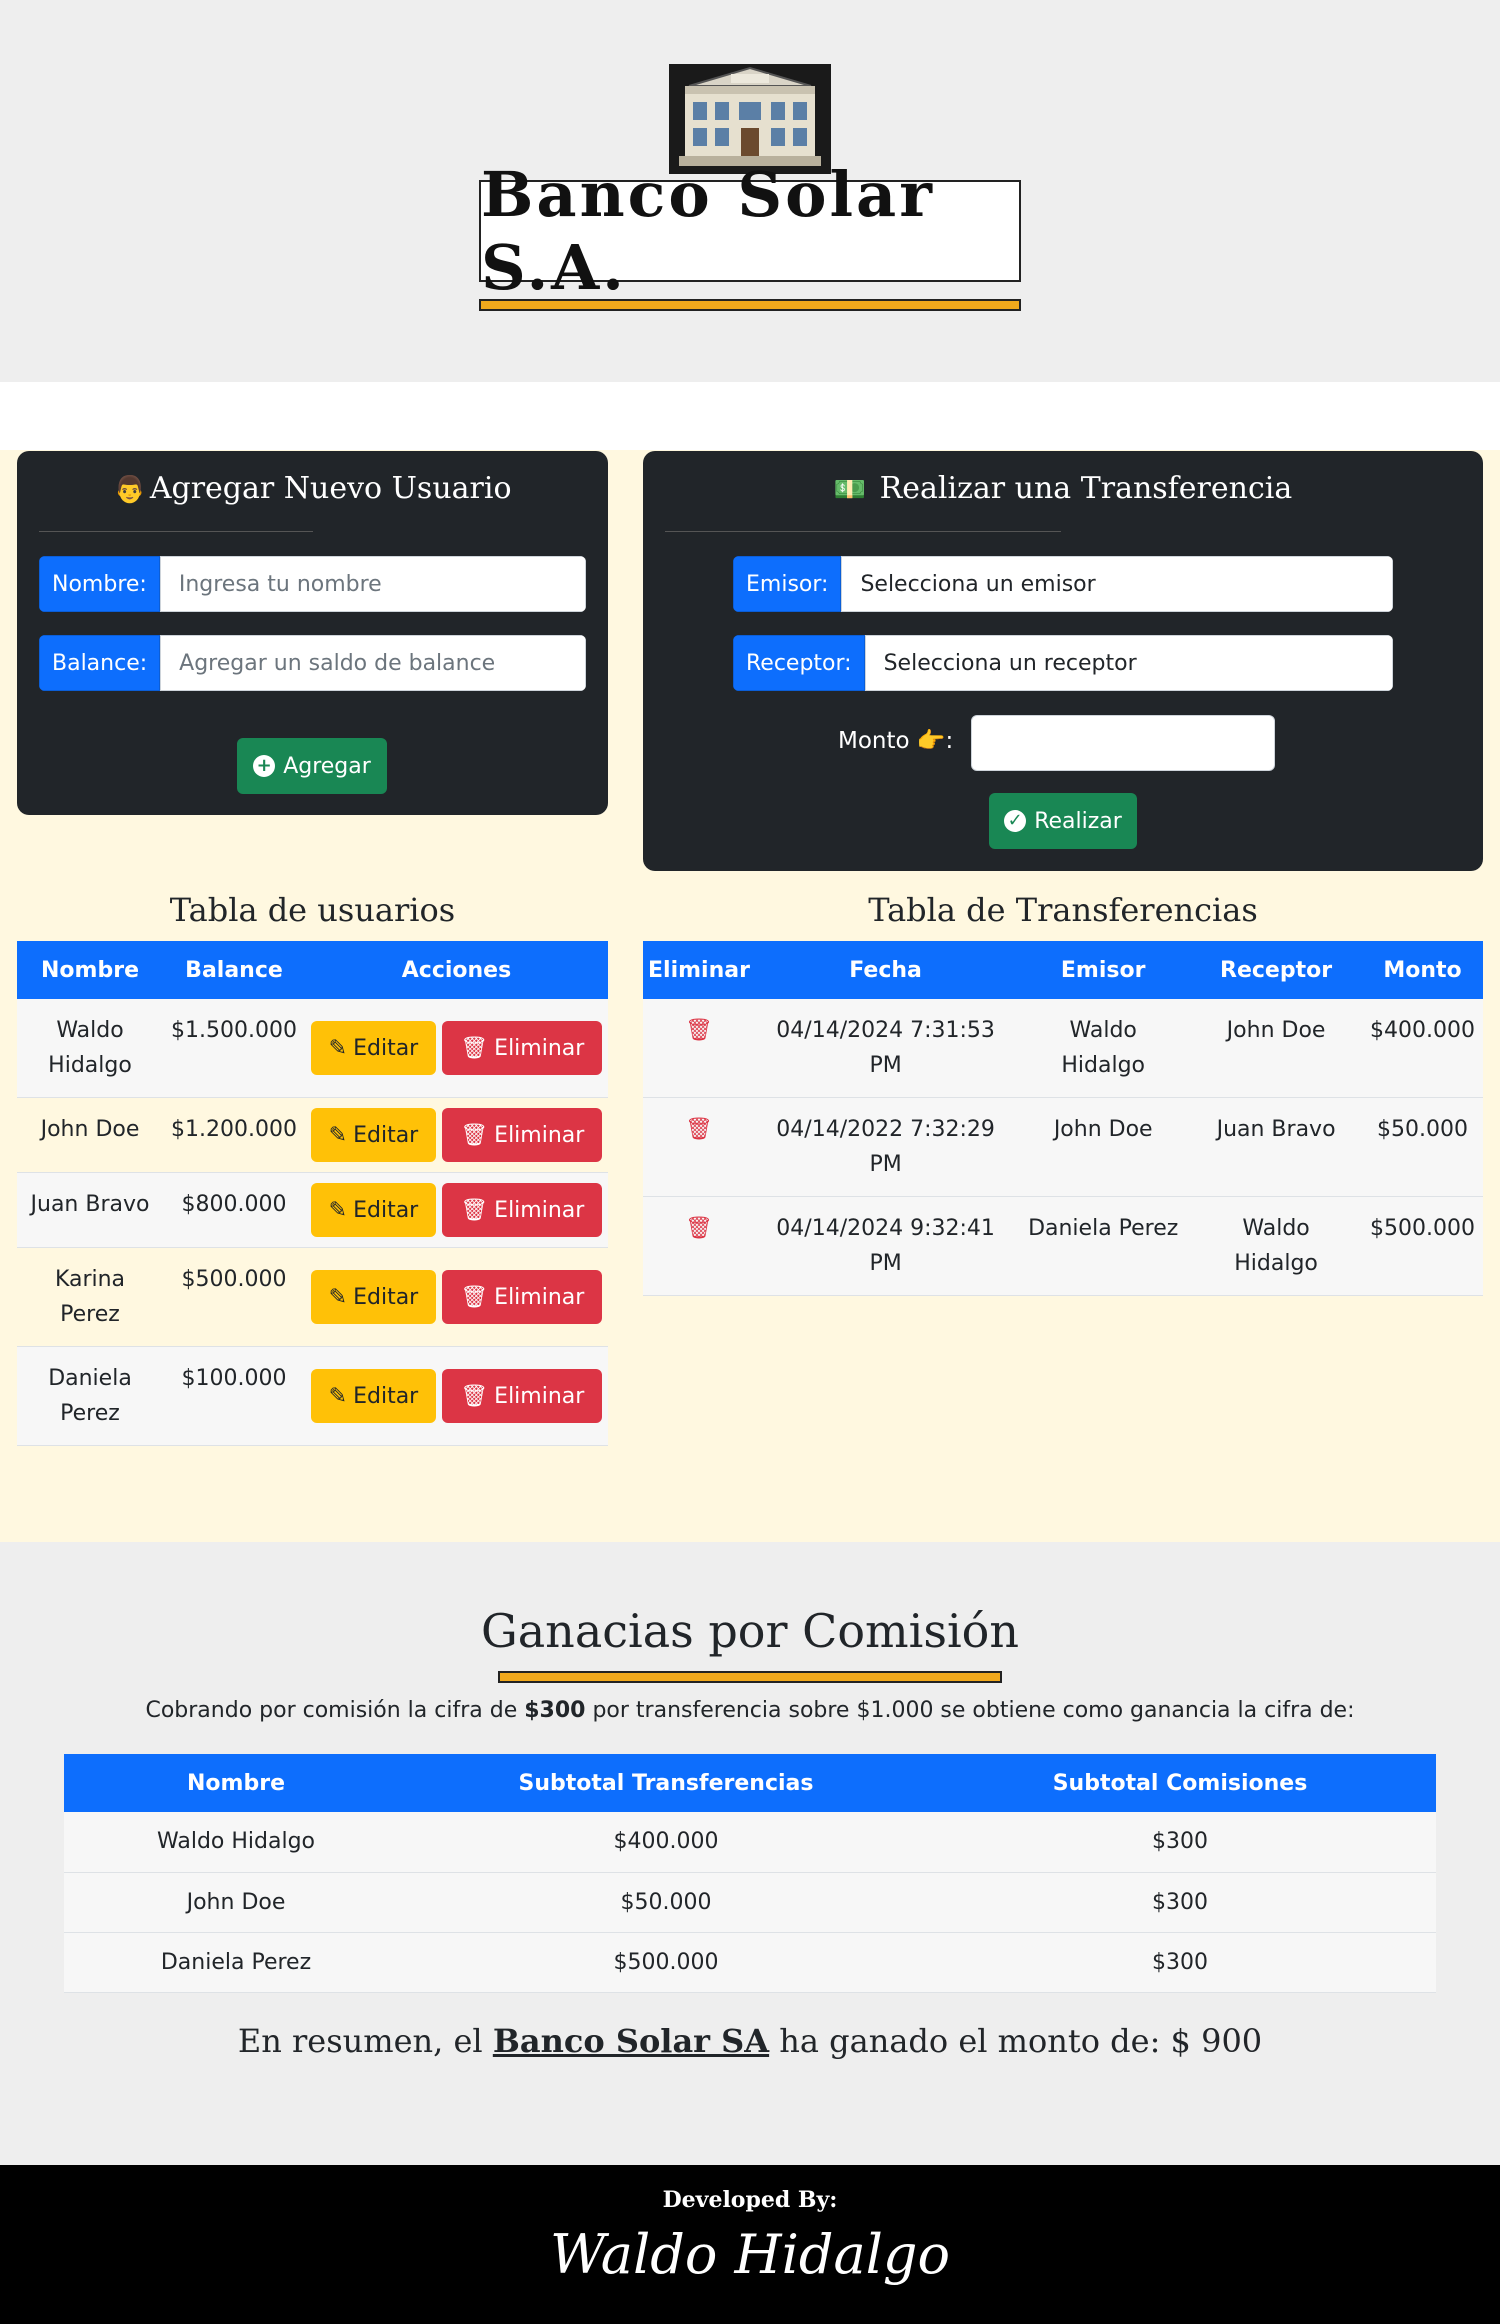 The height and width of the screenshot is (2324, 1500). What do you see at coordinates (90, 1135) in the screenshot?
I see `user-name: John Doe` at bounding box center [90, 1135].